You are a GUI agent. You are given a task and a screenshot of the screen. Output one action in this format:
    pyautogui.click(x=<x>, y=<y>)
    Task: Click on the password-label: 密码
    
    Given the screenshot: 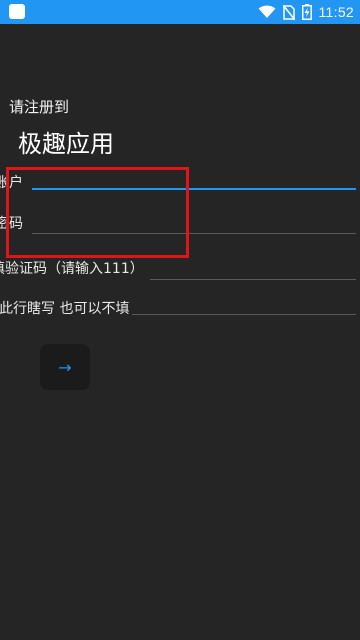 What is the action you would take?
    pyautogui.click(x=11, y=224)
    